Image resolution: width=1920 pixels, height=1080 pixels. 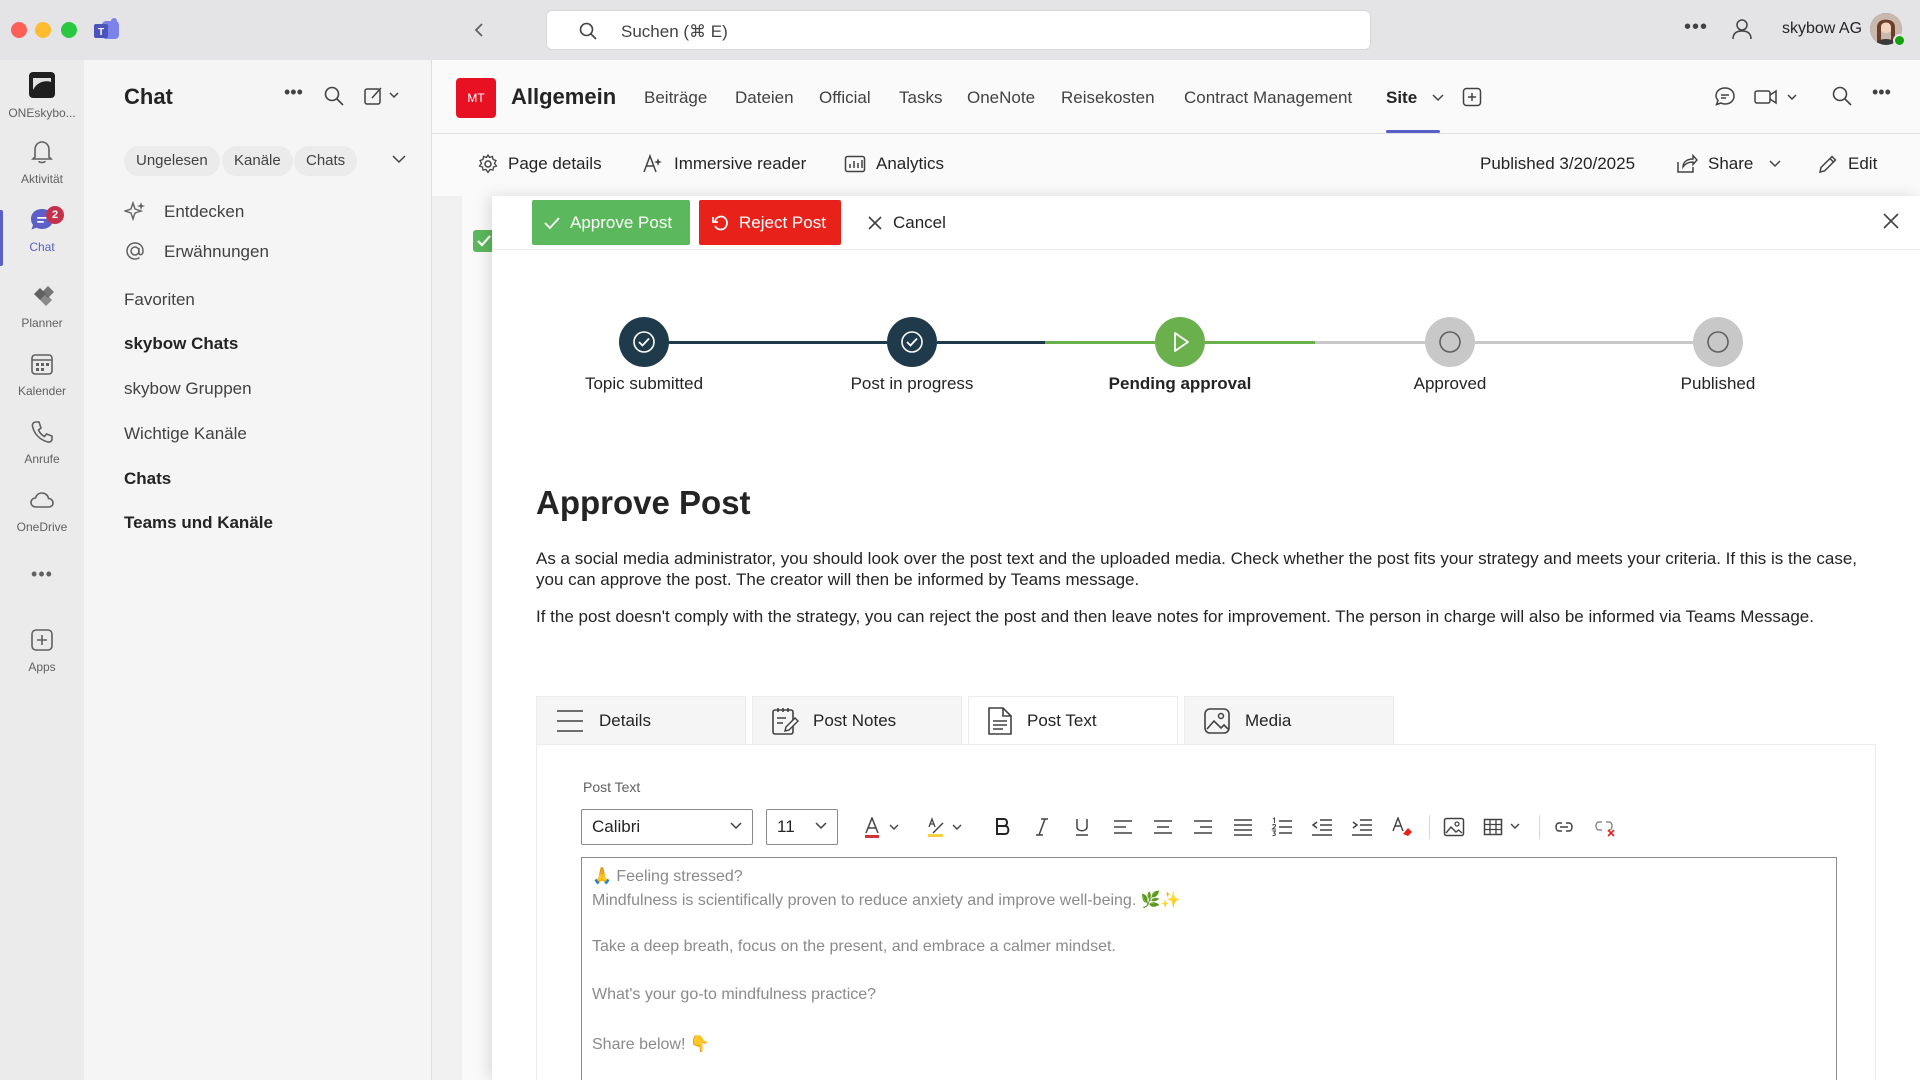 I want to click on tab-post-text: Post Text, so click(x=1073, y=720).